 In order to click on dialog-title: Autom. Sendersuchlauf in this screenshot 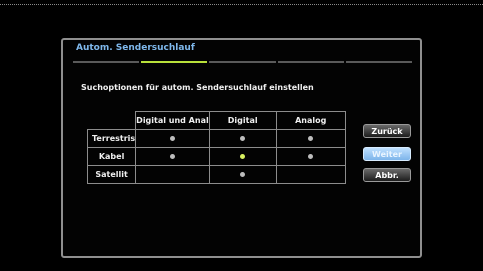, I will do `click(135, 48)`.